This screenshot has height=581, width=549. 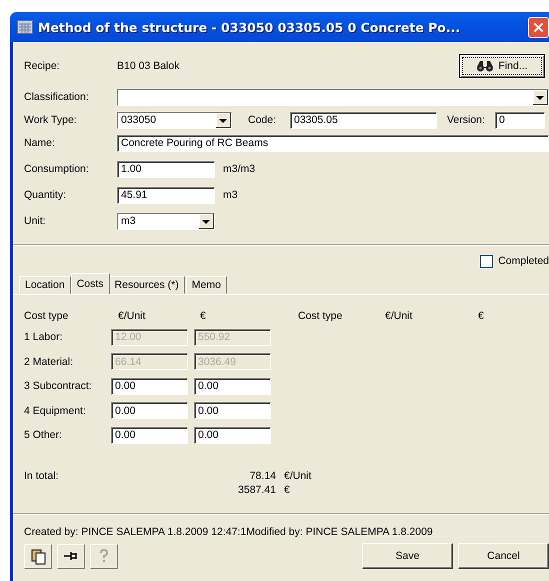 What do you see at coordinates (148, 66) in the screenshot?
I see `recipe-value: B10 03 Balok` at bounding box center [148, 66].